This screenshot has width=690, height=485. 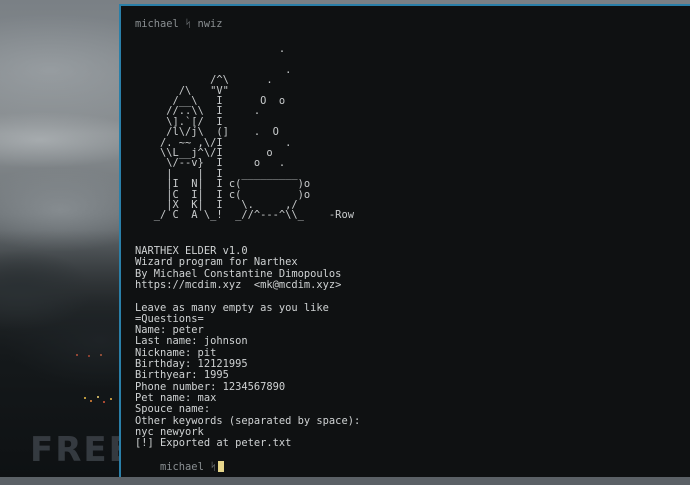 I want to click on ascii-art-line: _/ C A \_! _//^---^\\_ -Row, so click(x=244, y=215).